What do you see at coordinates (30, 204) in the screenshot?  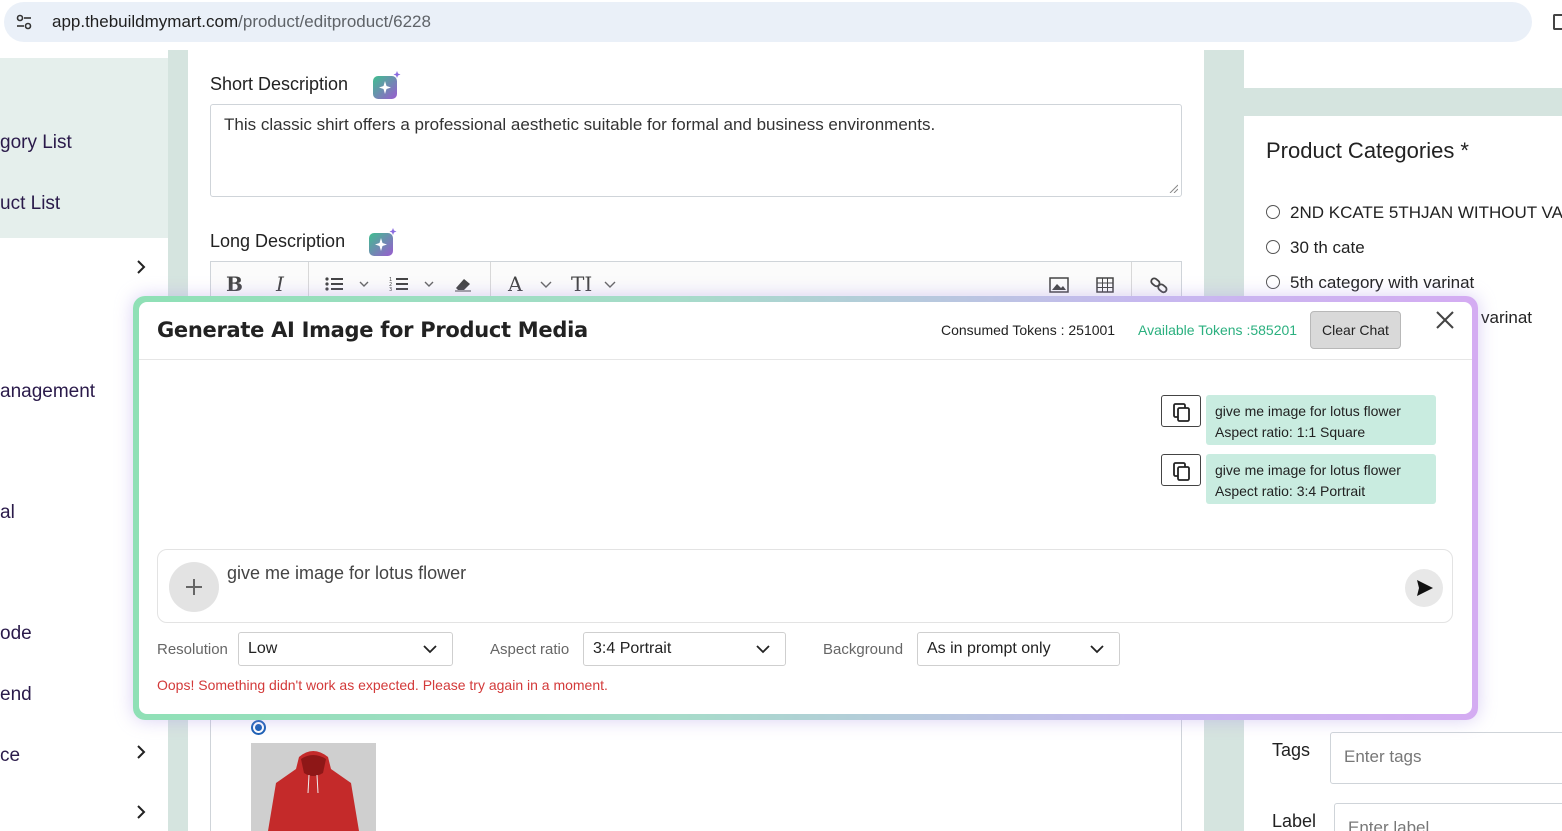 I see `sidebar-item-product-list: uct List` at bounding box center [30, 204].